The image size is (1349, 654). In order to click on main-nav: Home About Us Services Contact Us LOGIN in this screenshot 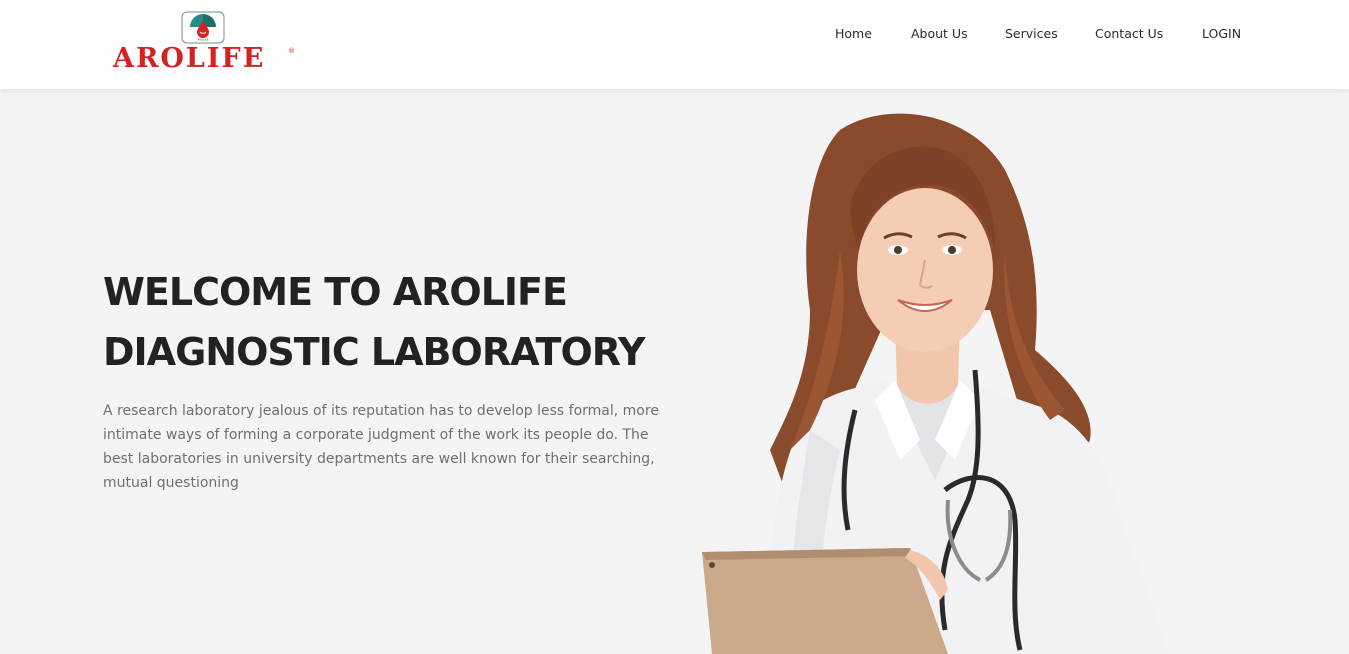, I will do `click(674, 34)`.